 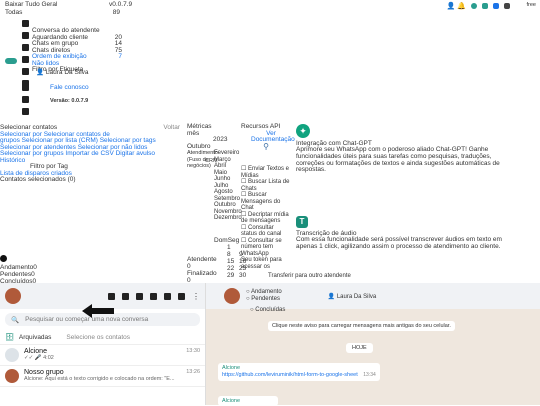 What do you see at coordinates (228, 153) in the screenshot?
I see `month: Fevereiro` at bounding box center [228, 153].